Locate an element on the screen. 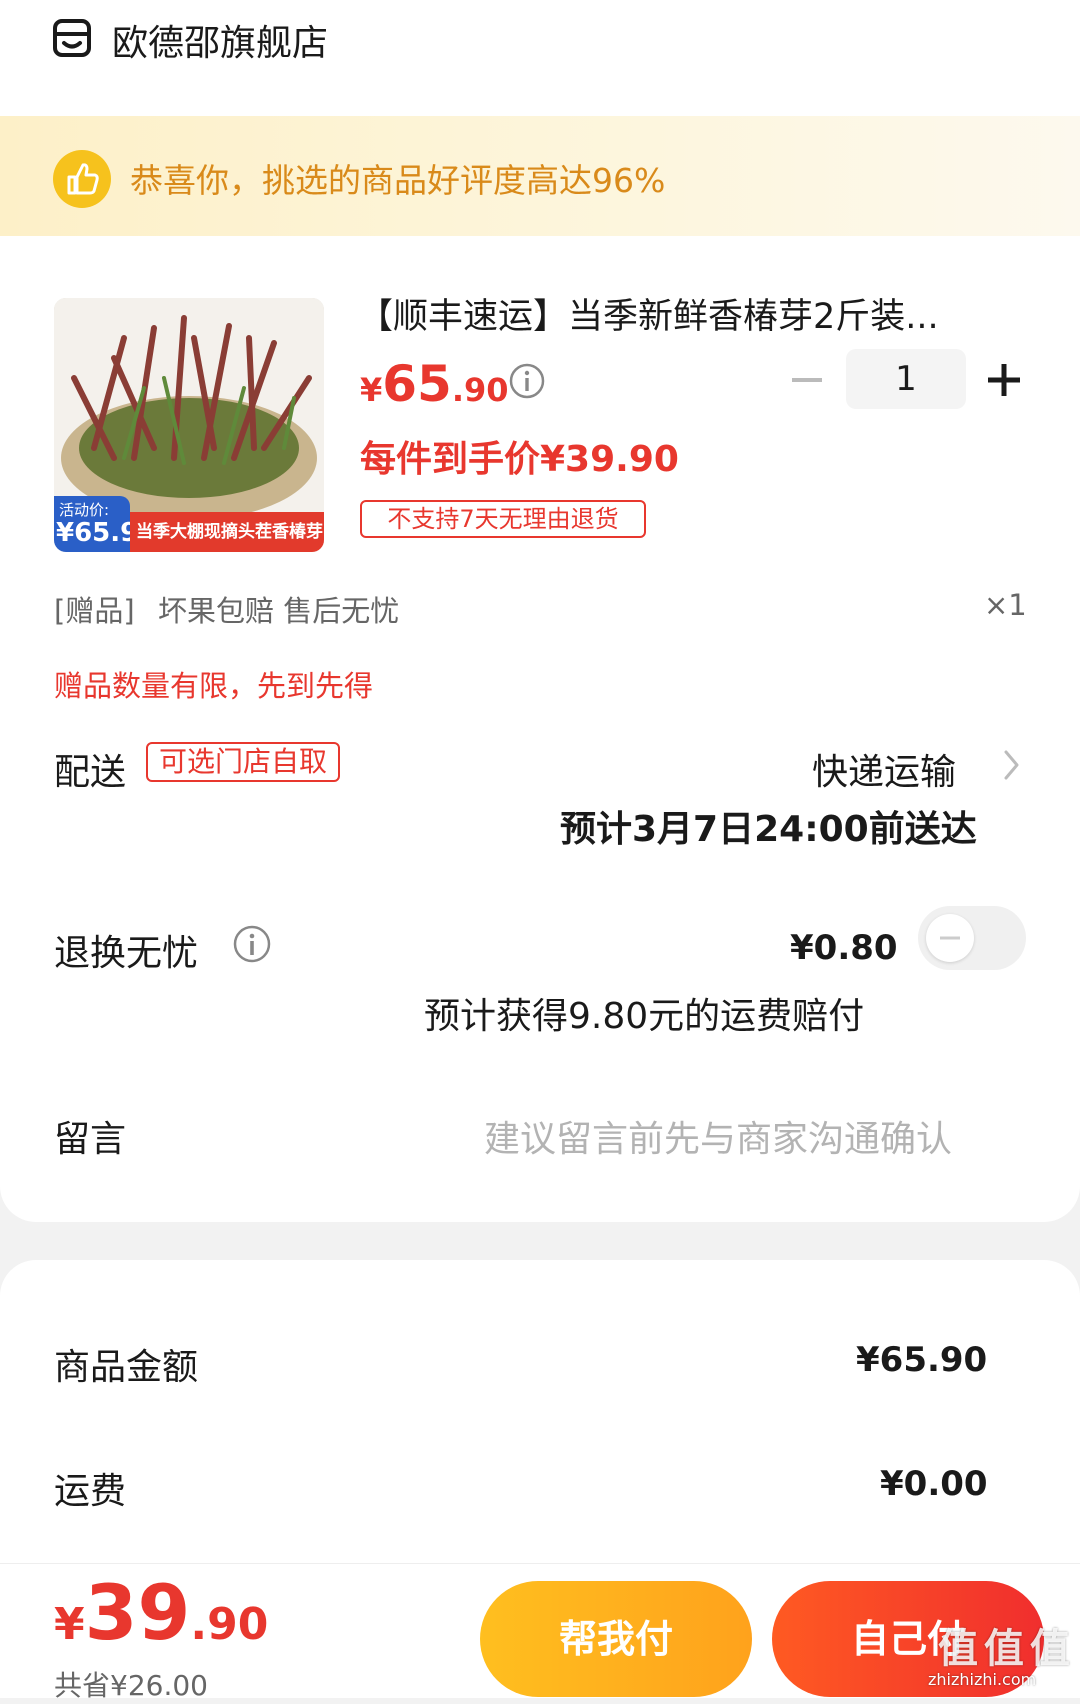  promo-text: 恭喜你，挑选的商品好评度高达96% is located at coordinates (398, 180).